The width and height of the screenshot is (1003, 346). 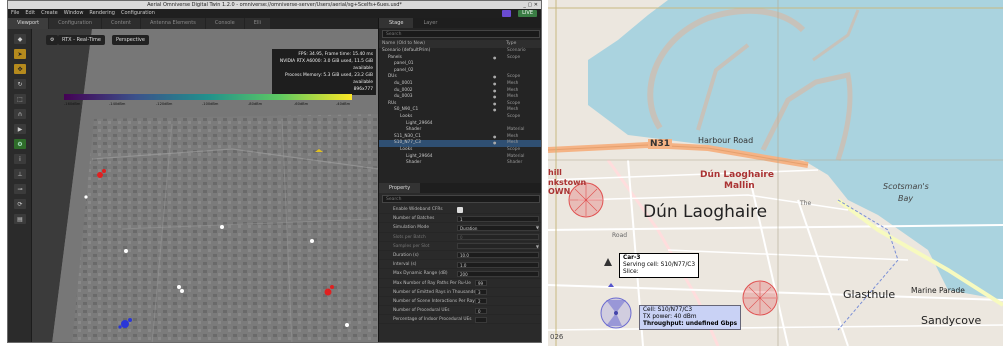 What do you see at coordinates (30, 13) in the screenshot?
I see `menu-edit: Edit` at bounding box center [30, 13].